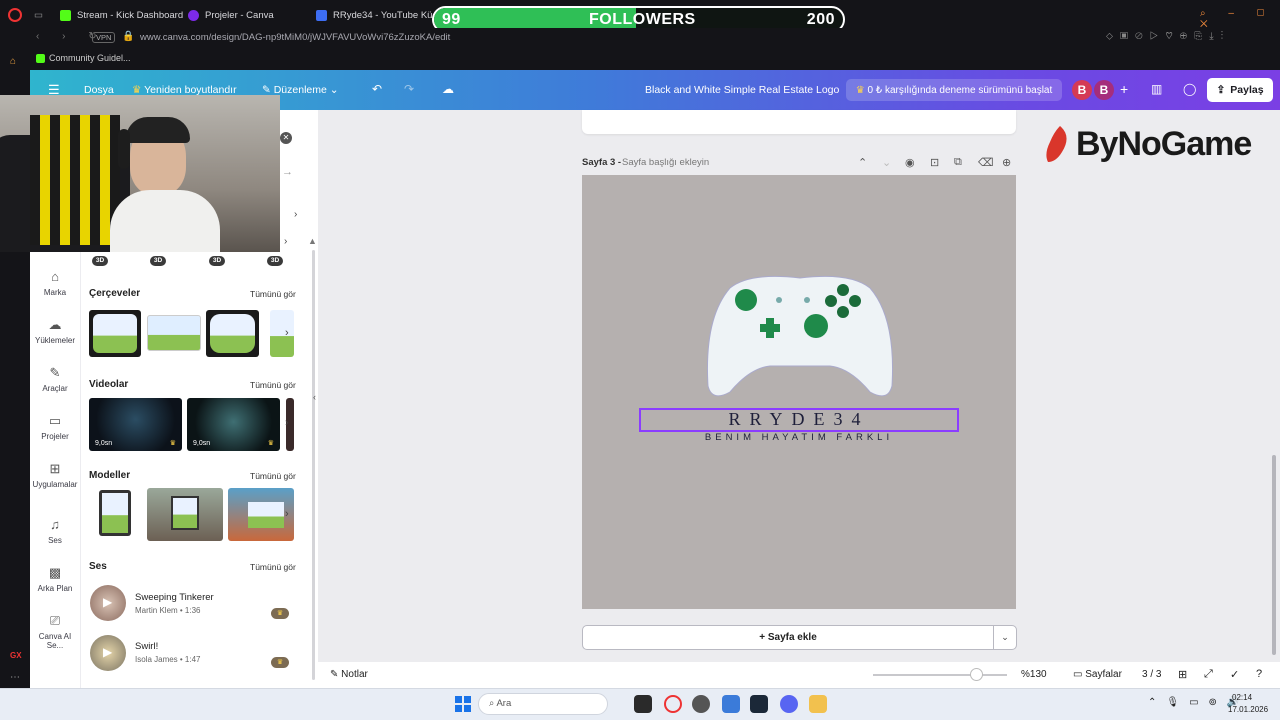  Describe the element at coordinates (665, 162) in the screenshot. I see `page-title-input: Sayfa başlığı ekleyin` at that location.